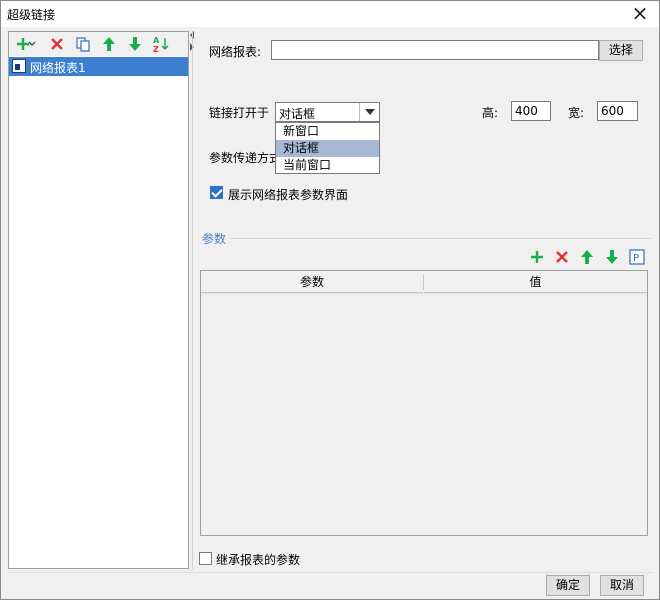  Describe the element at coordinates (156, 40) in the screenshot. I see `svg-text: A` at that location.